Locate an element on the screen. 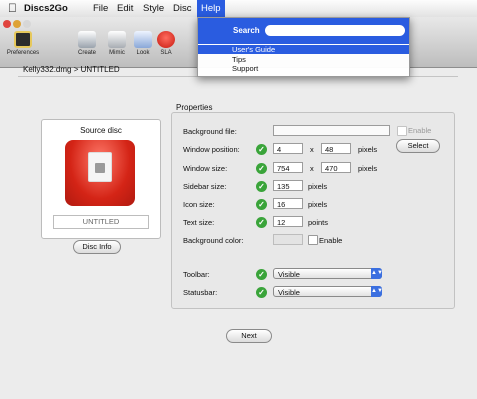 The image size is (477, 399). disc-image-icon is located at coordinates (100, 173).